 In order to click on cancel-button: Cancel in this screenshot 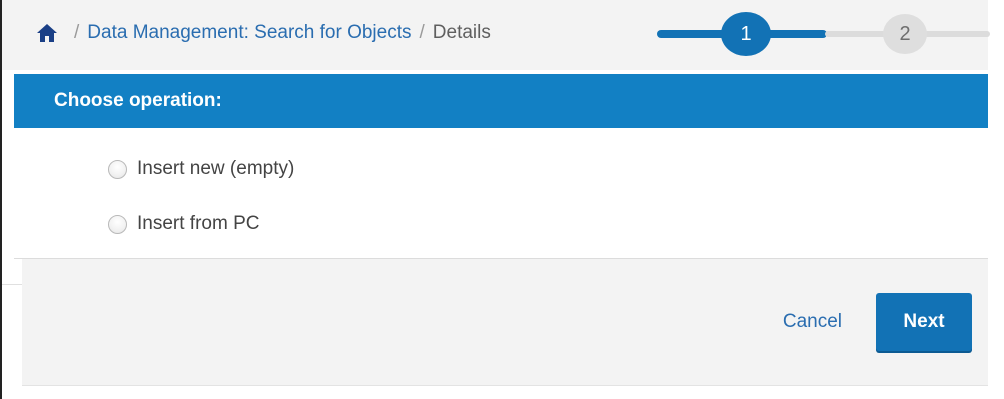, I will do `click(812, 322)`.